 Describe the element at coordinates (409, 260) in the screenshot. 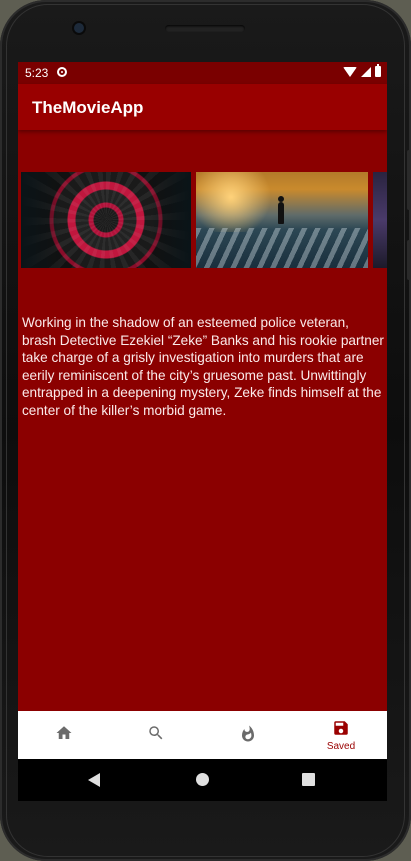

I see `power-button` at that location.